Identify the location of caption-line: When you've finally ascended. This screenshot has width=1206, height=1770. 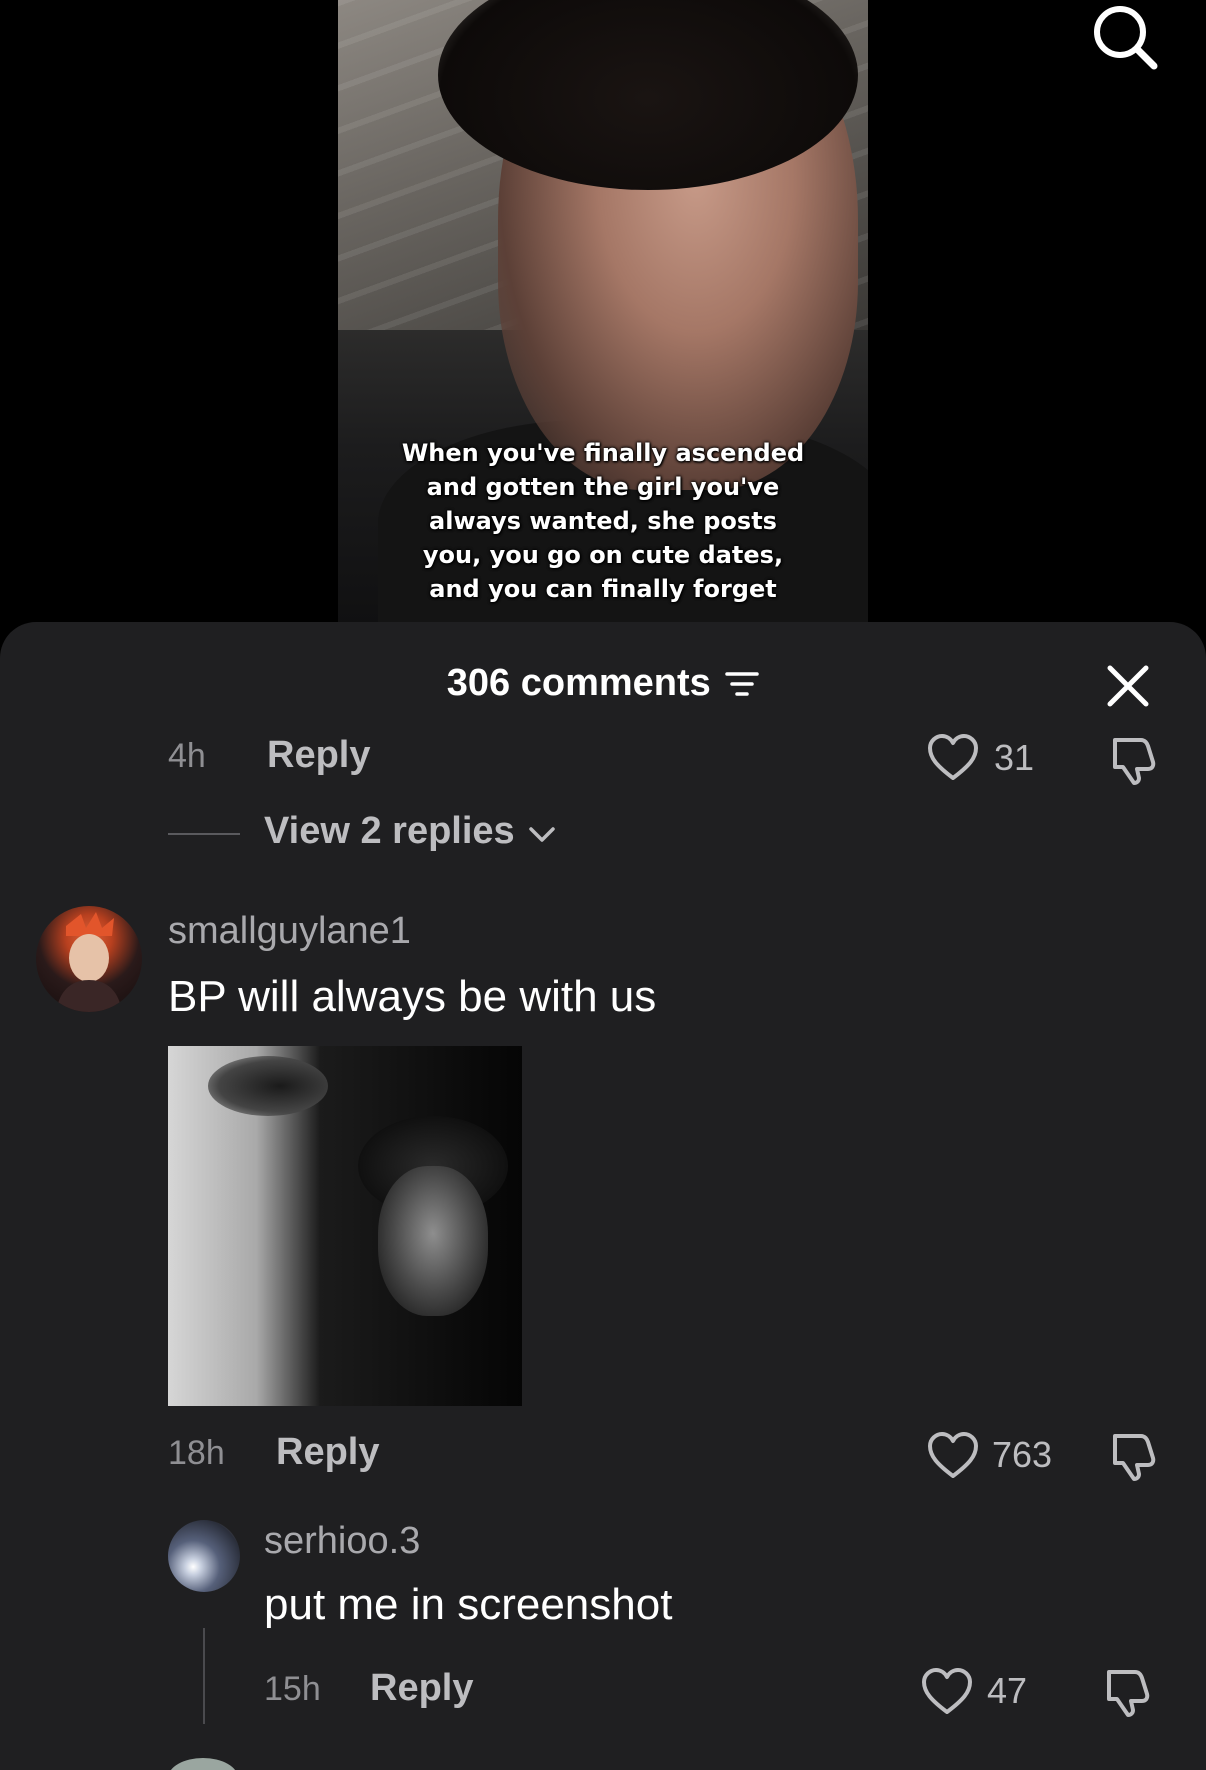
(603, 453).